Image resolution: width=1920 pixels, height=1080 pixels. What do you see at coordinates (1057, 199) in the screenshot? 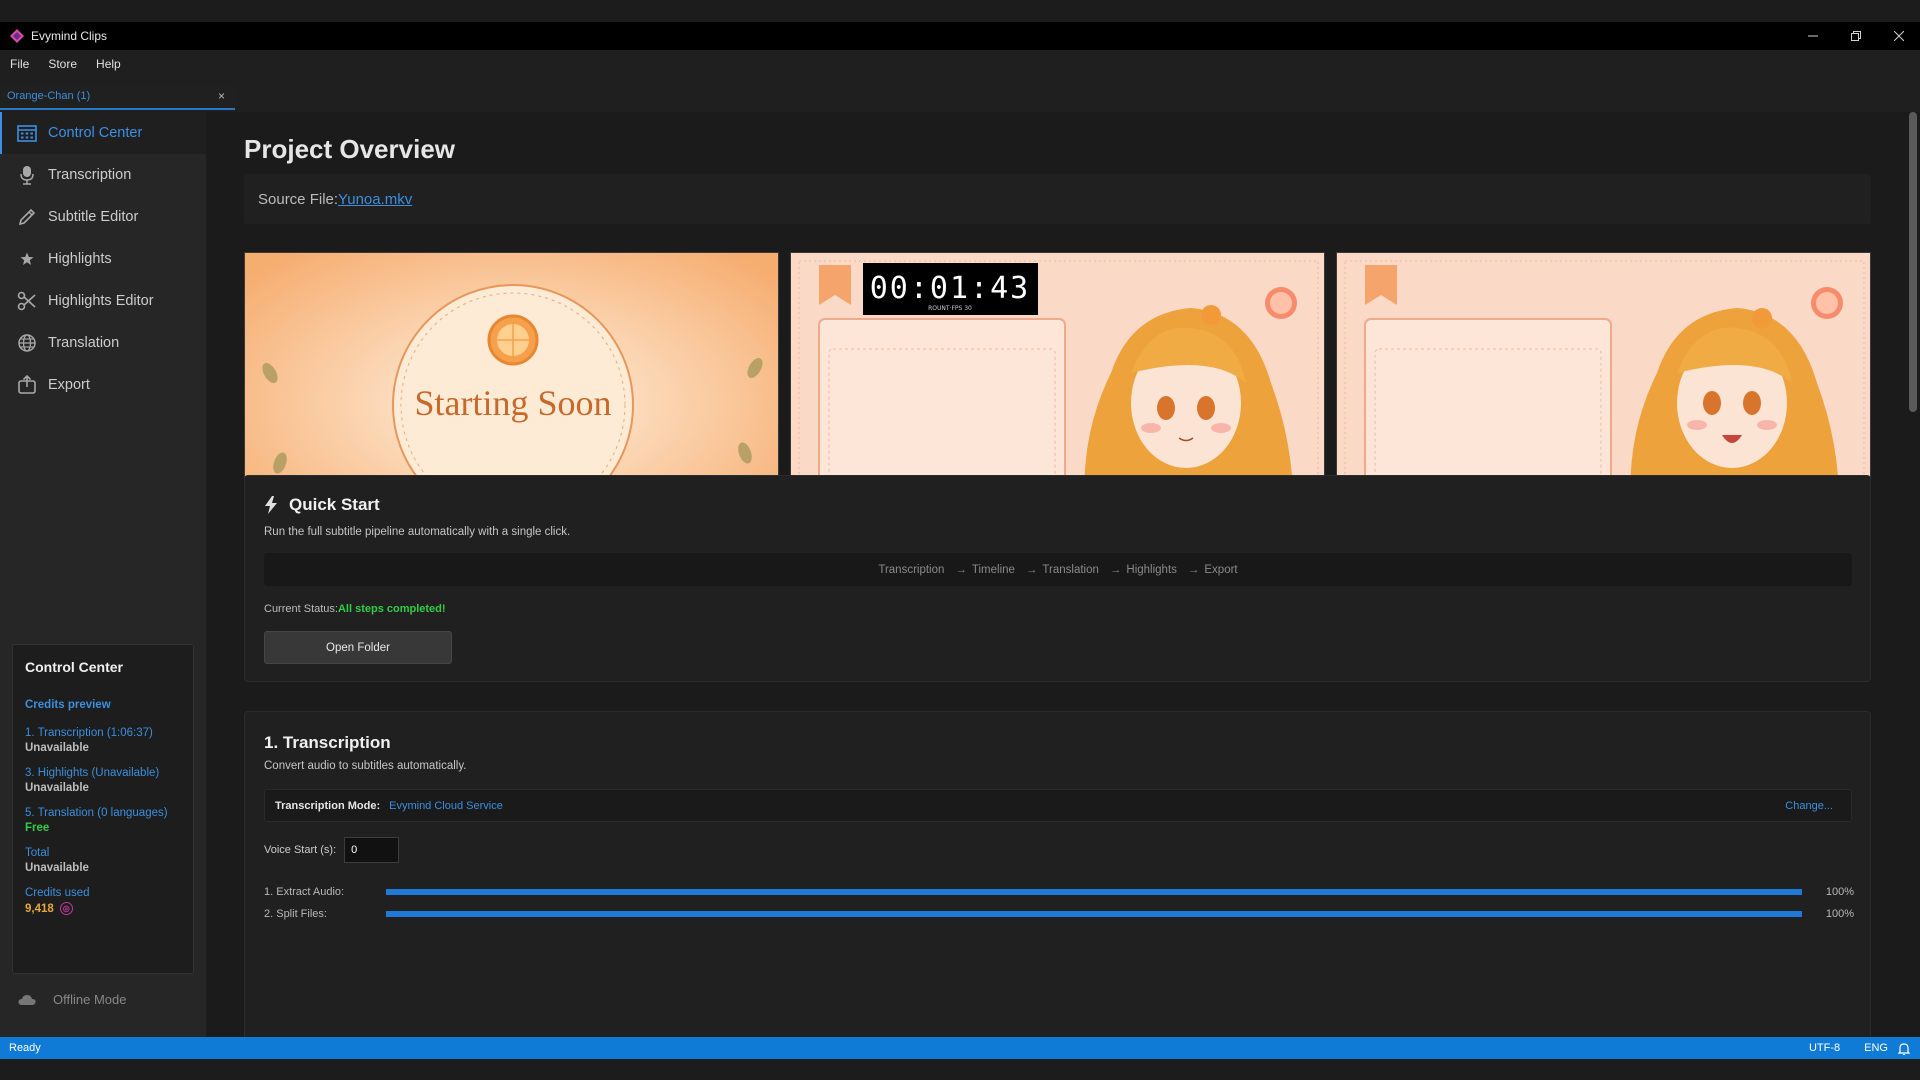
I see `source-file-box: Source File: Yunoa.mkv` at bounding box center [1057, 199].